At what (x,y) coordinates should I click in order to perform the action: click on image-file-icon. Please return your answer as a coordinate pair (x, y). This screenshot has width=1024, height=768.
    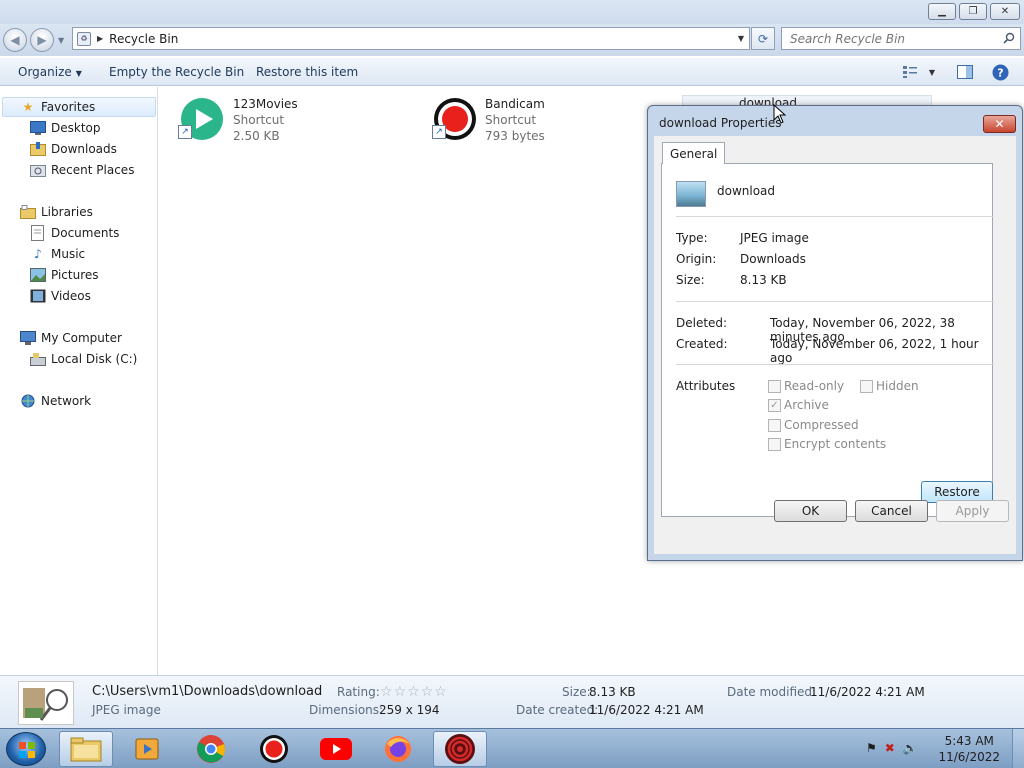
    Looking at the image, I should click on (691, 194).